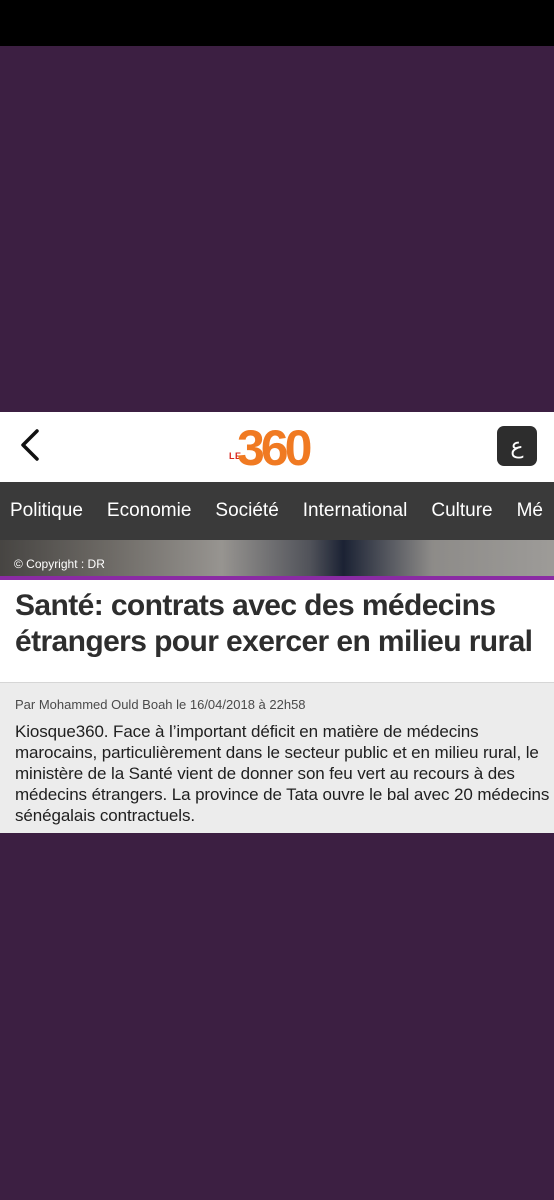 This screenshot has height=1200, width=554. I want to click on status-bar, so click(277, 23).